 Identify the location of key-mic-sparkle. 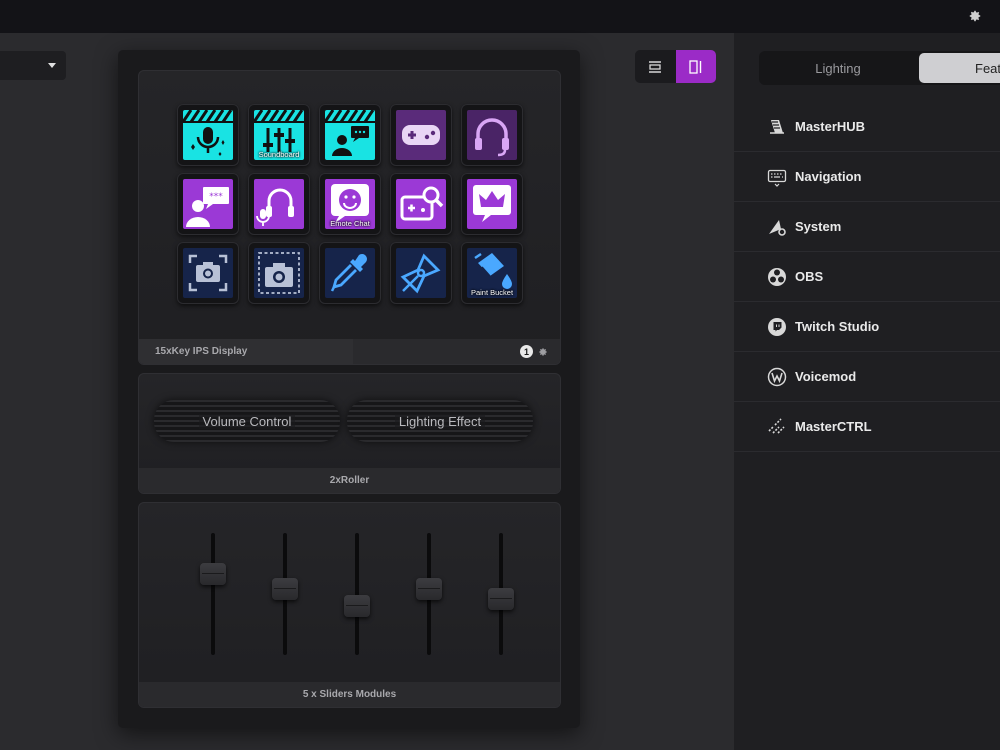
(208, 135).